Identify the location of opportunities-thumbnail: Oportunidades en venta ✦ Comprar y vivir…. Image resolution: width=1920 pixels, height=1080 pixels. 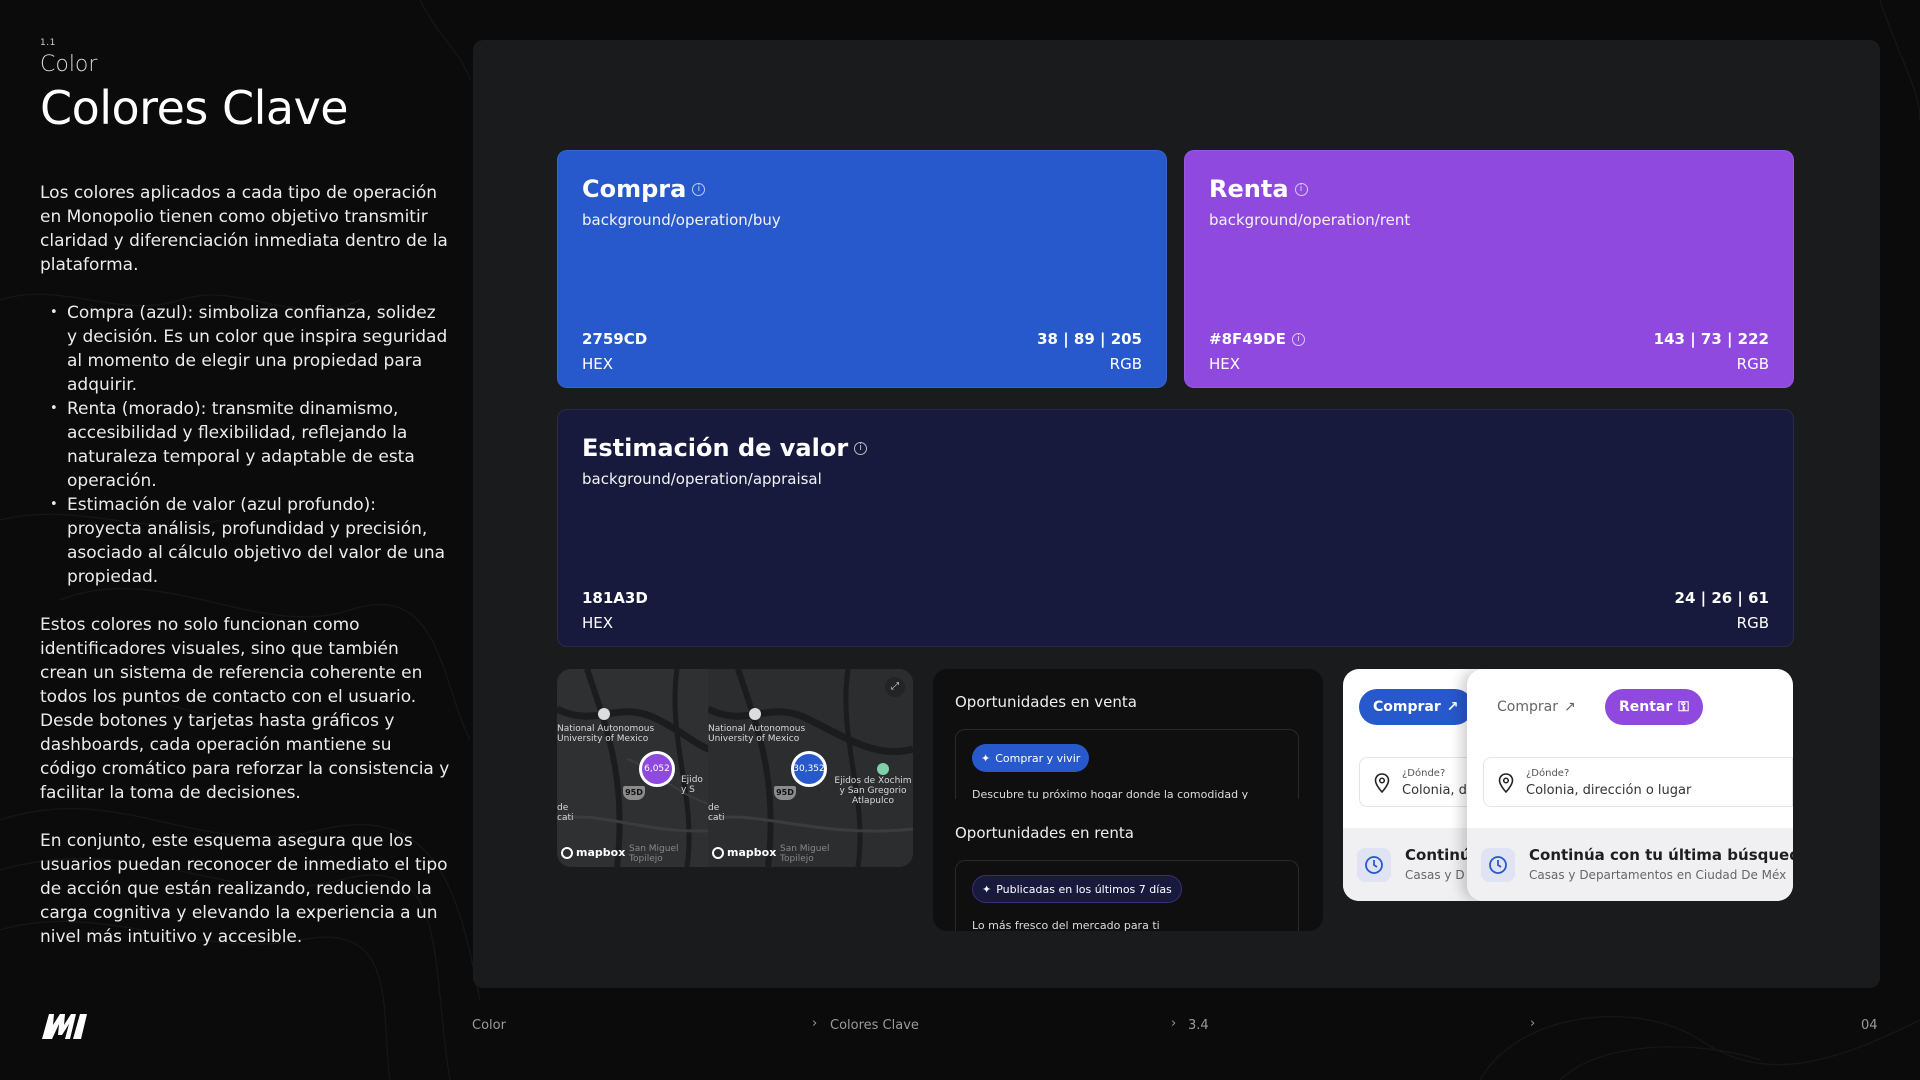
(1128, 800).